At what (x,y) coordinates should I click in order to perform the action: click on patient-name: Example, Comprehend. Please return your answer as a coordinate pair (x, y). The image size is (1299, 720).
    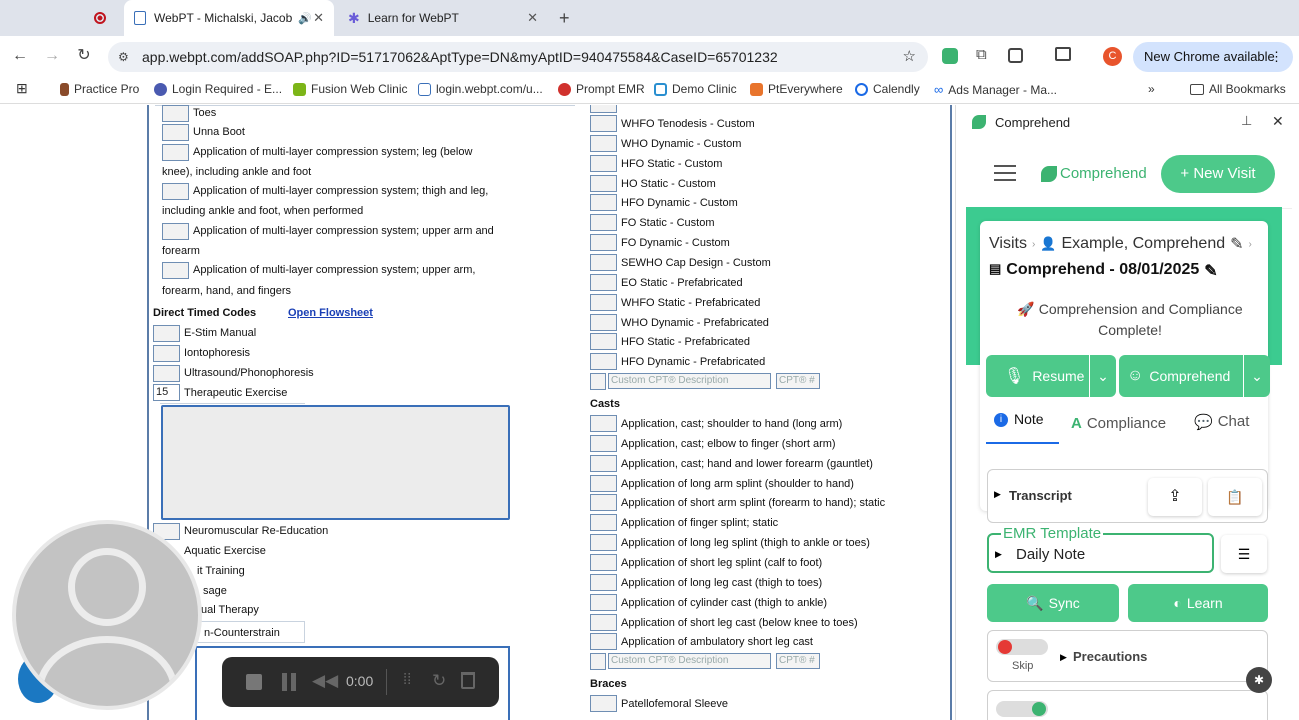
    Looking at the image, I should click on (1143, 244).